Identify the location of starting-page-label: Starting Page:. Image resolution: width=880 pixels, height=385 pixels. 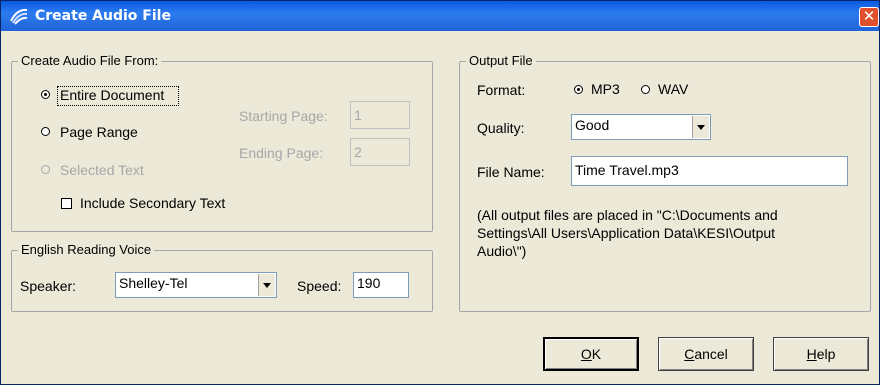
(283, 116).